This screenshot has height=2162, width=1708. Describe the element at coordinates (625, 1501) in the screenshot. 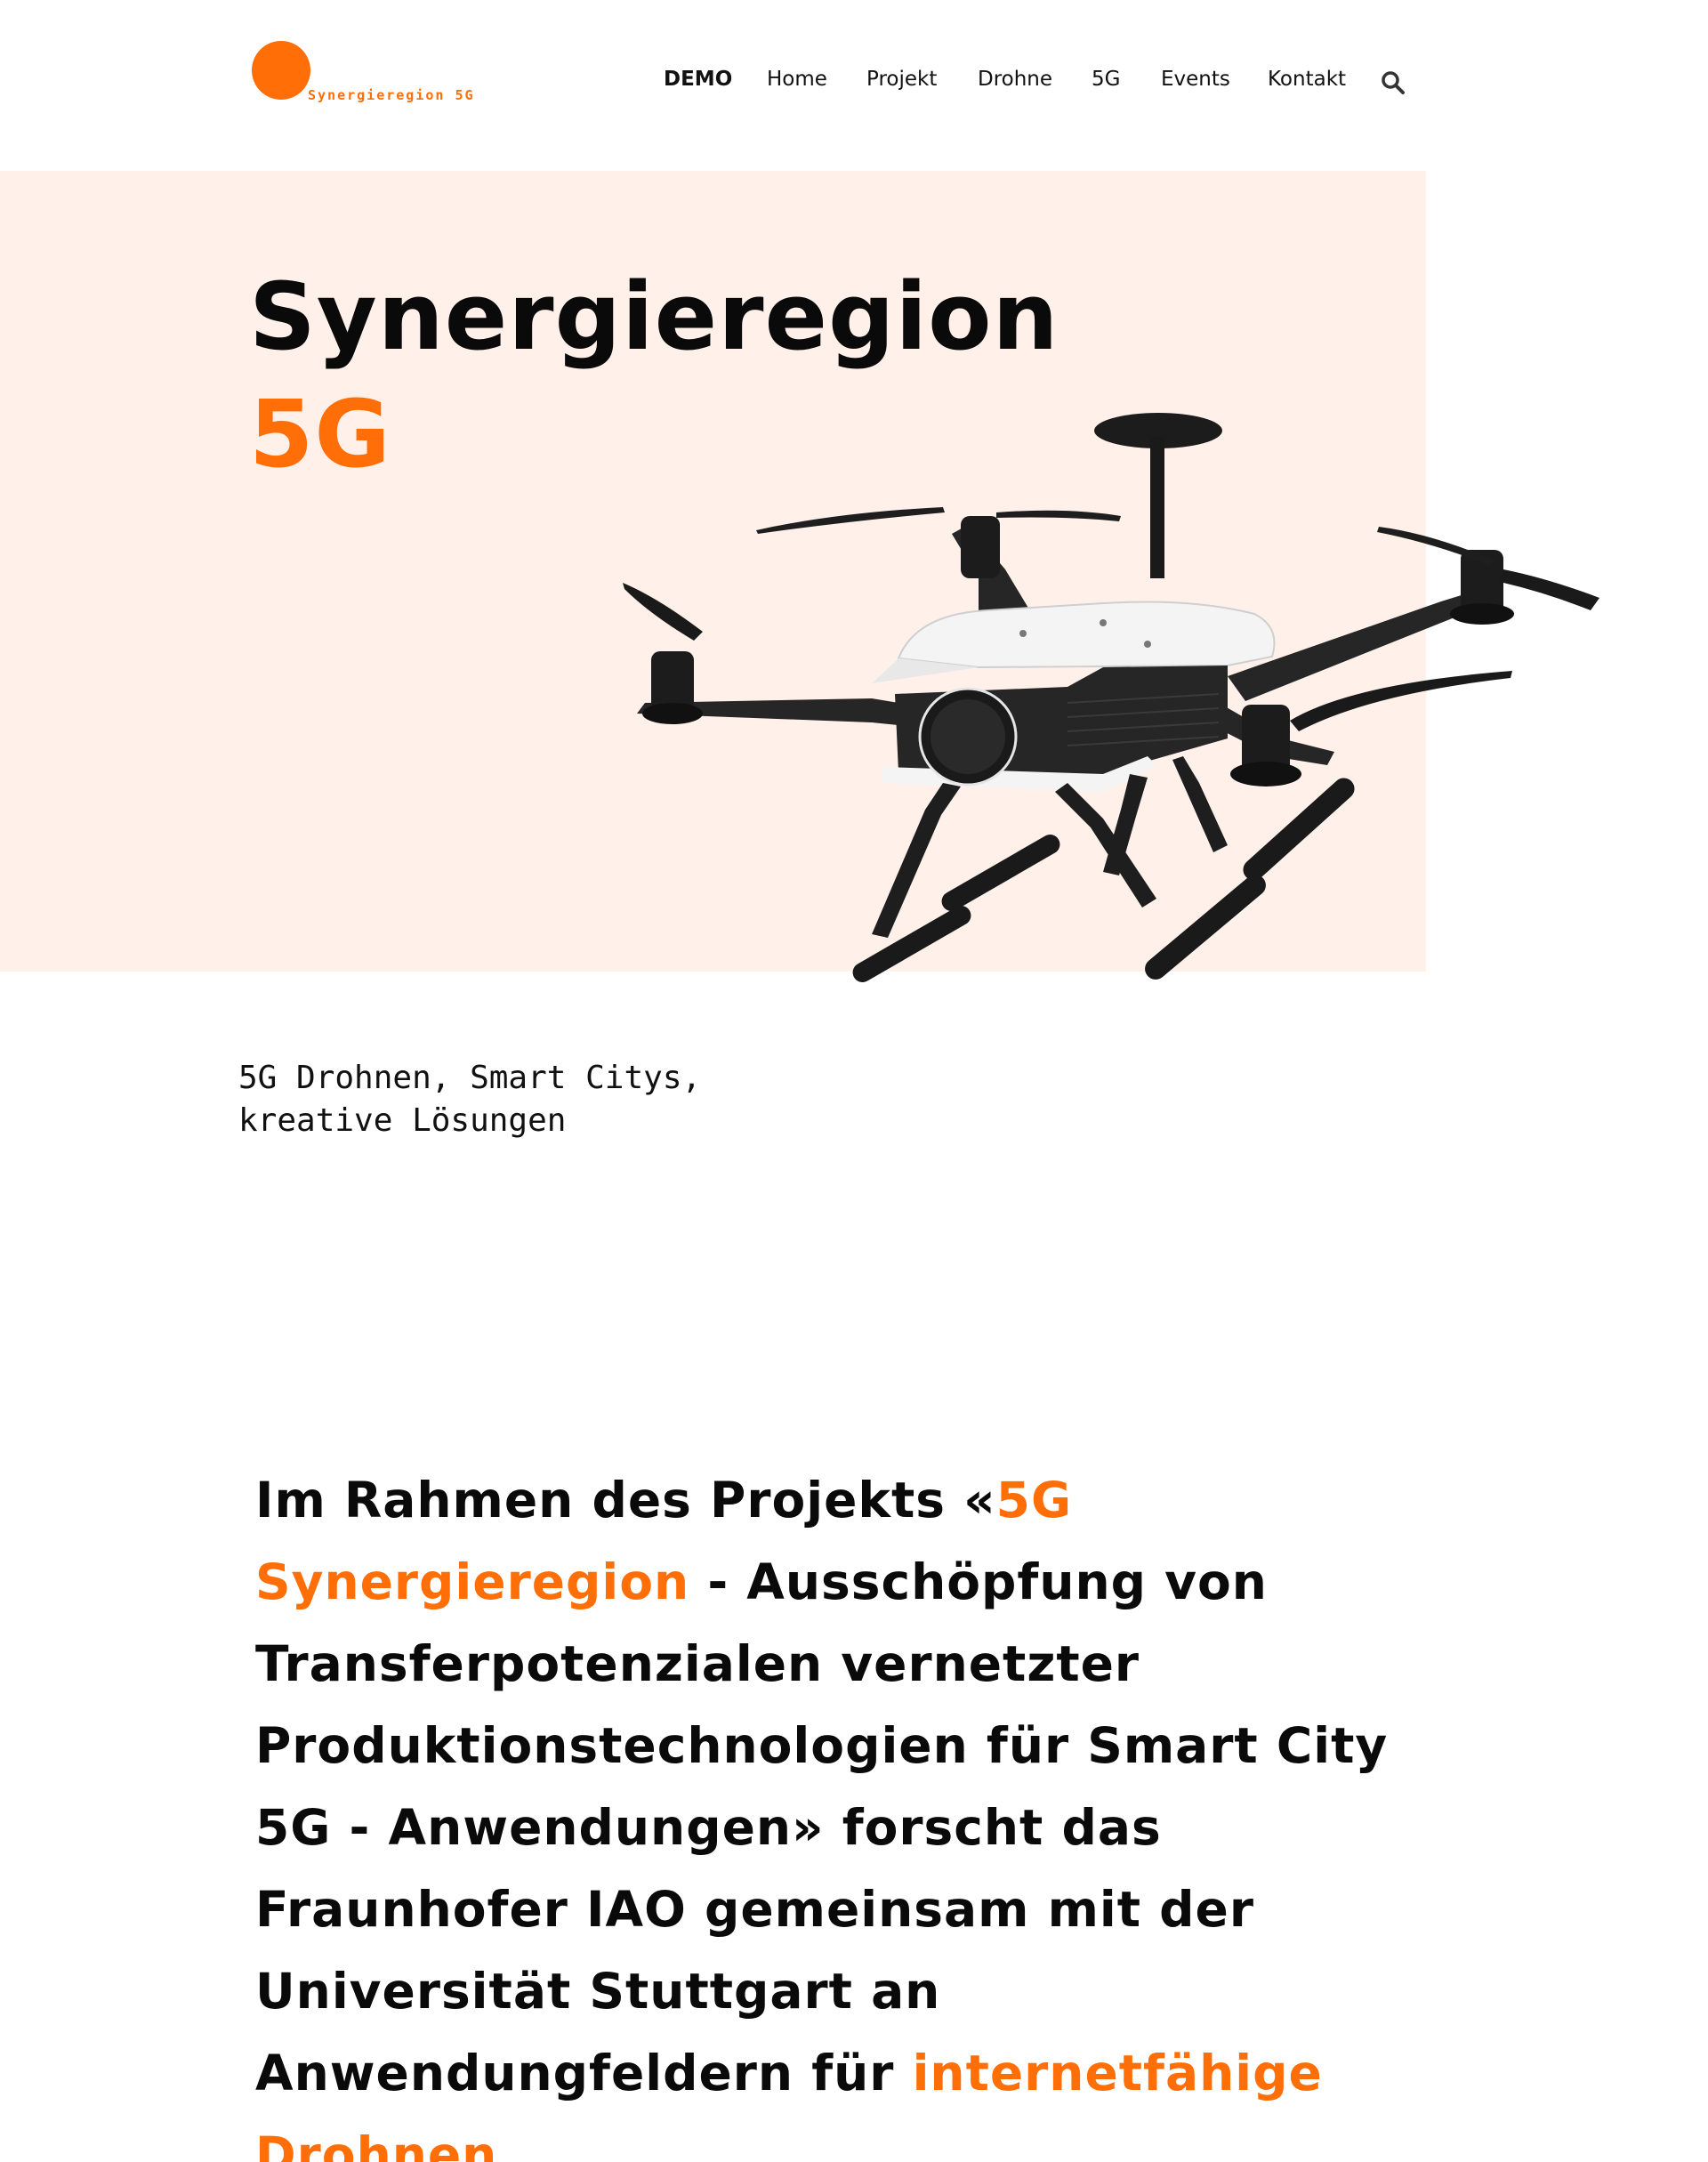

I see `intro-text-part1: Im Rahmen des Projekts «` at that location.